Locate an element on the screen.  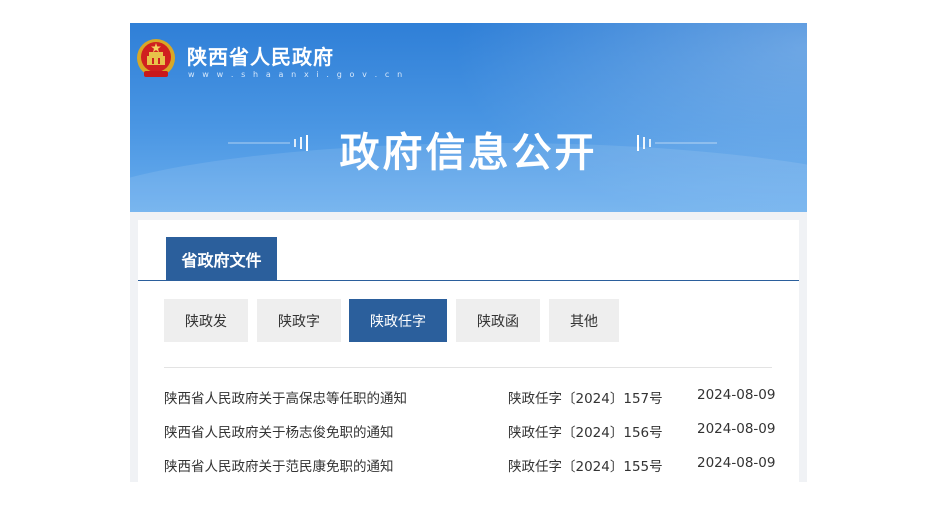
tab-shaanzhengzi: 陕政字 is located at coordinates (299, 320).